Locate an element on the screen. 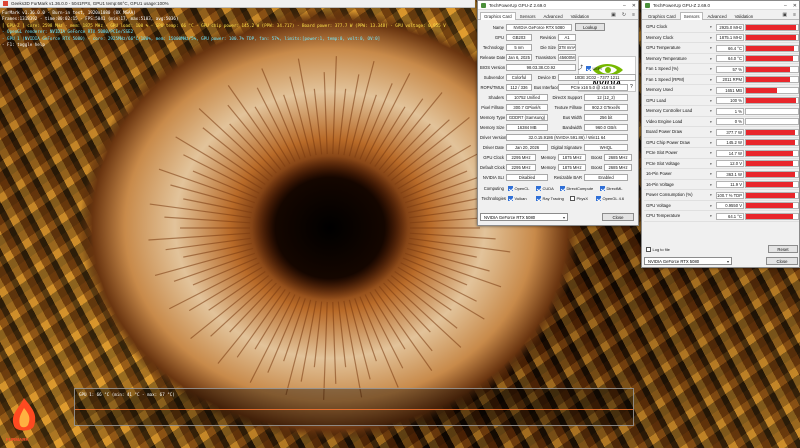 This screenshot has width=800, height=448. vulkan-checkbox: Vulkan is located at coordinates (517, 198).